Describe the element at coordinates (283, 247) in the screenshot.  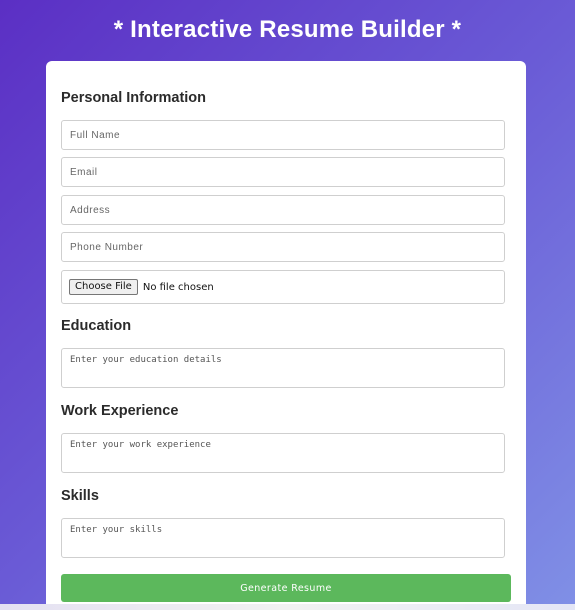
I see `phone-number-input` at that location.